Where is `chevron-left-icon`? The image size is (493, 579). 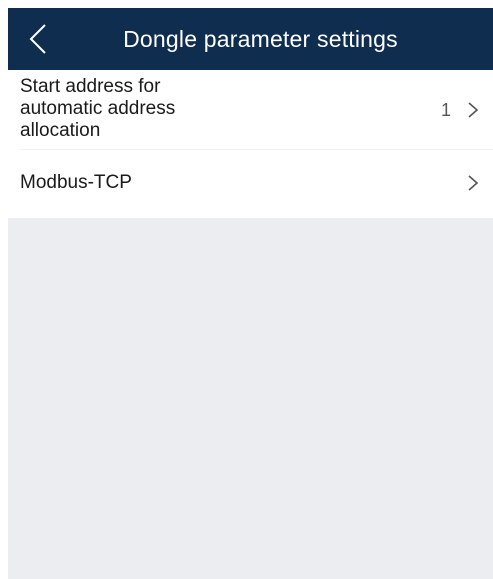 chevron-left-icon is located at coordinates (37, 39).